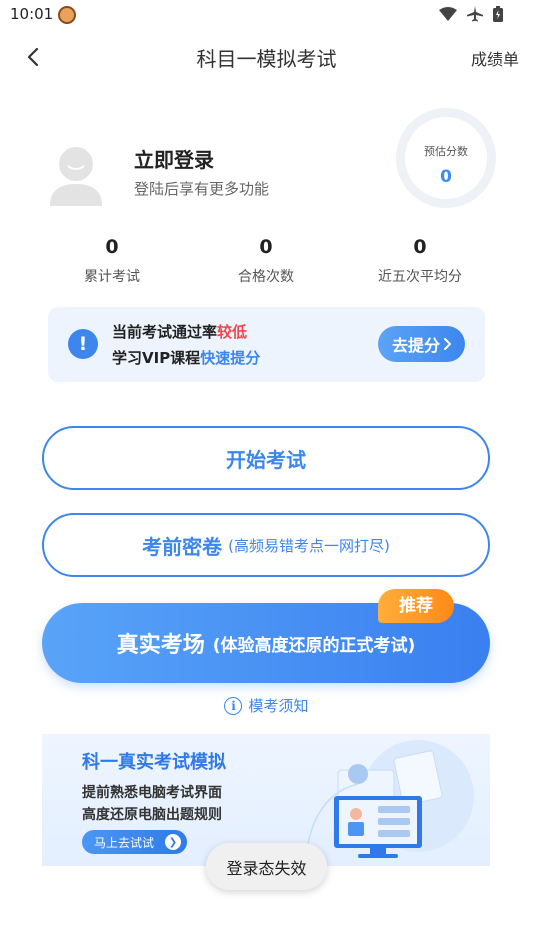 This screenshot has height=948, width=533. I want to click on promo-title: 科一真实考试模拟, so click(154, 762).